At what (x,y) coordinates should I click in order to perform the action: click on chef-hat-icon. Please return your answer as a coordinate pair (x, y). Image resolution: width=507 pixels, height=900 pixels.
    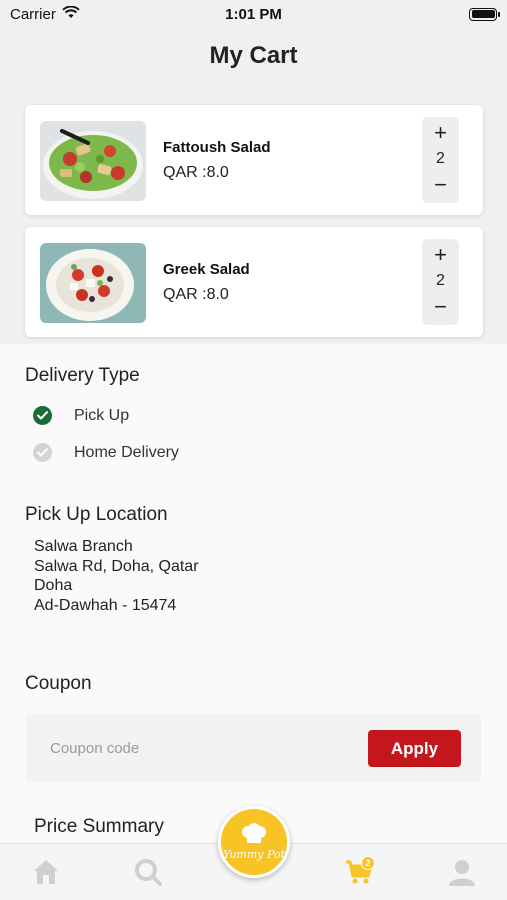
    Looking at the image, I should click on (254, 836).